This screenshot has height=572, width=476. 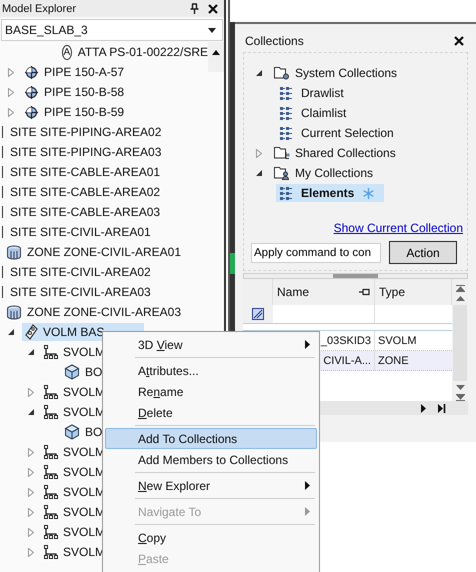 What do you see at coordinates (258, 314) in the screenshot?
I see `filter-icon` at bounding box center [258, 314].